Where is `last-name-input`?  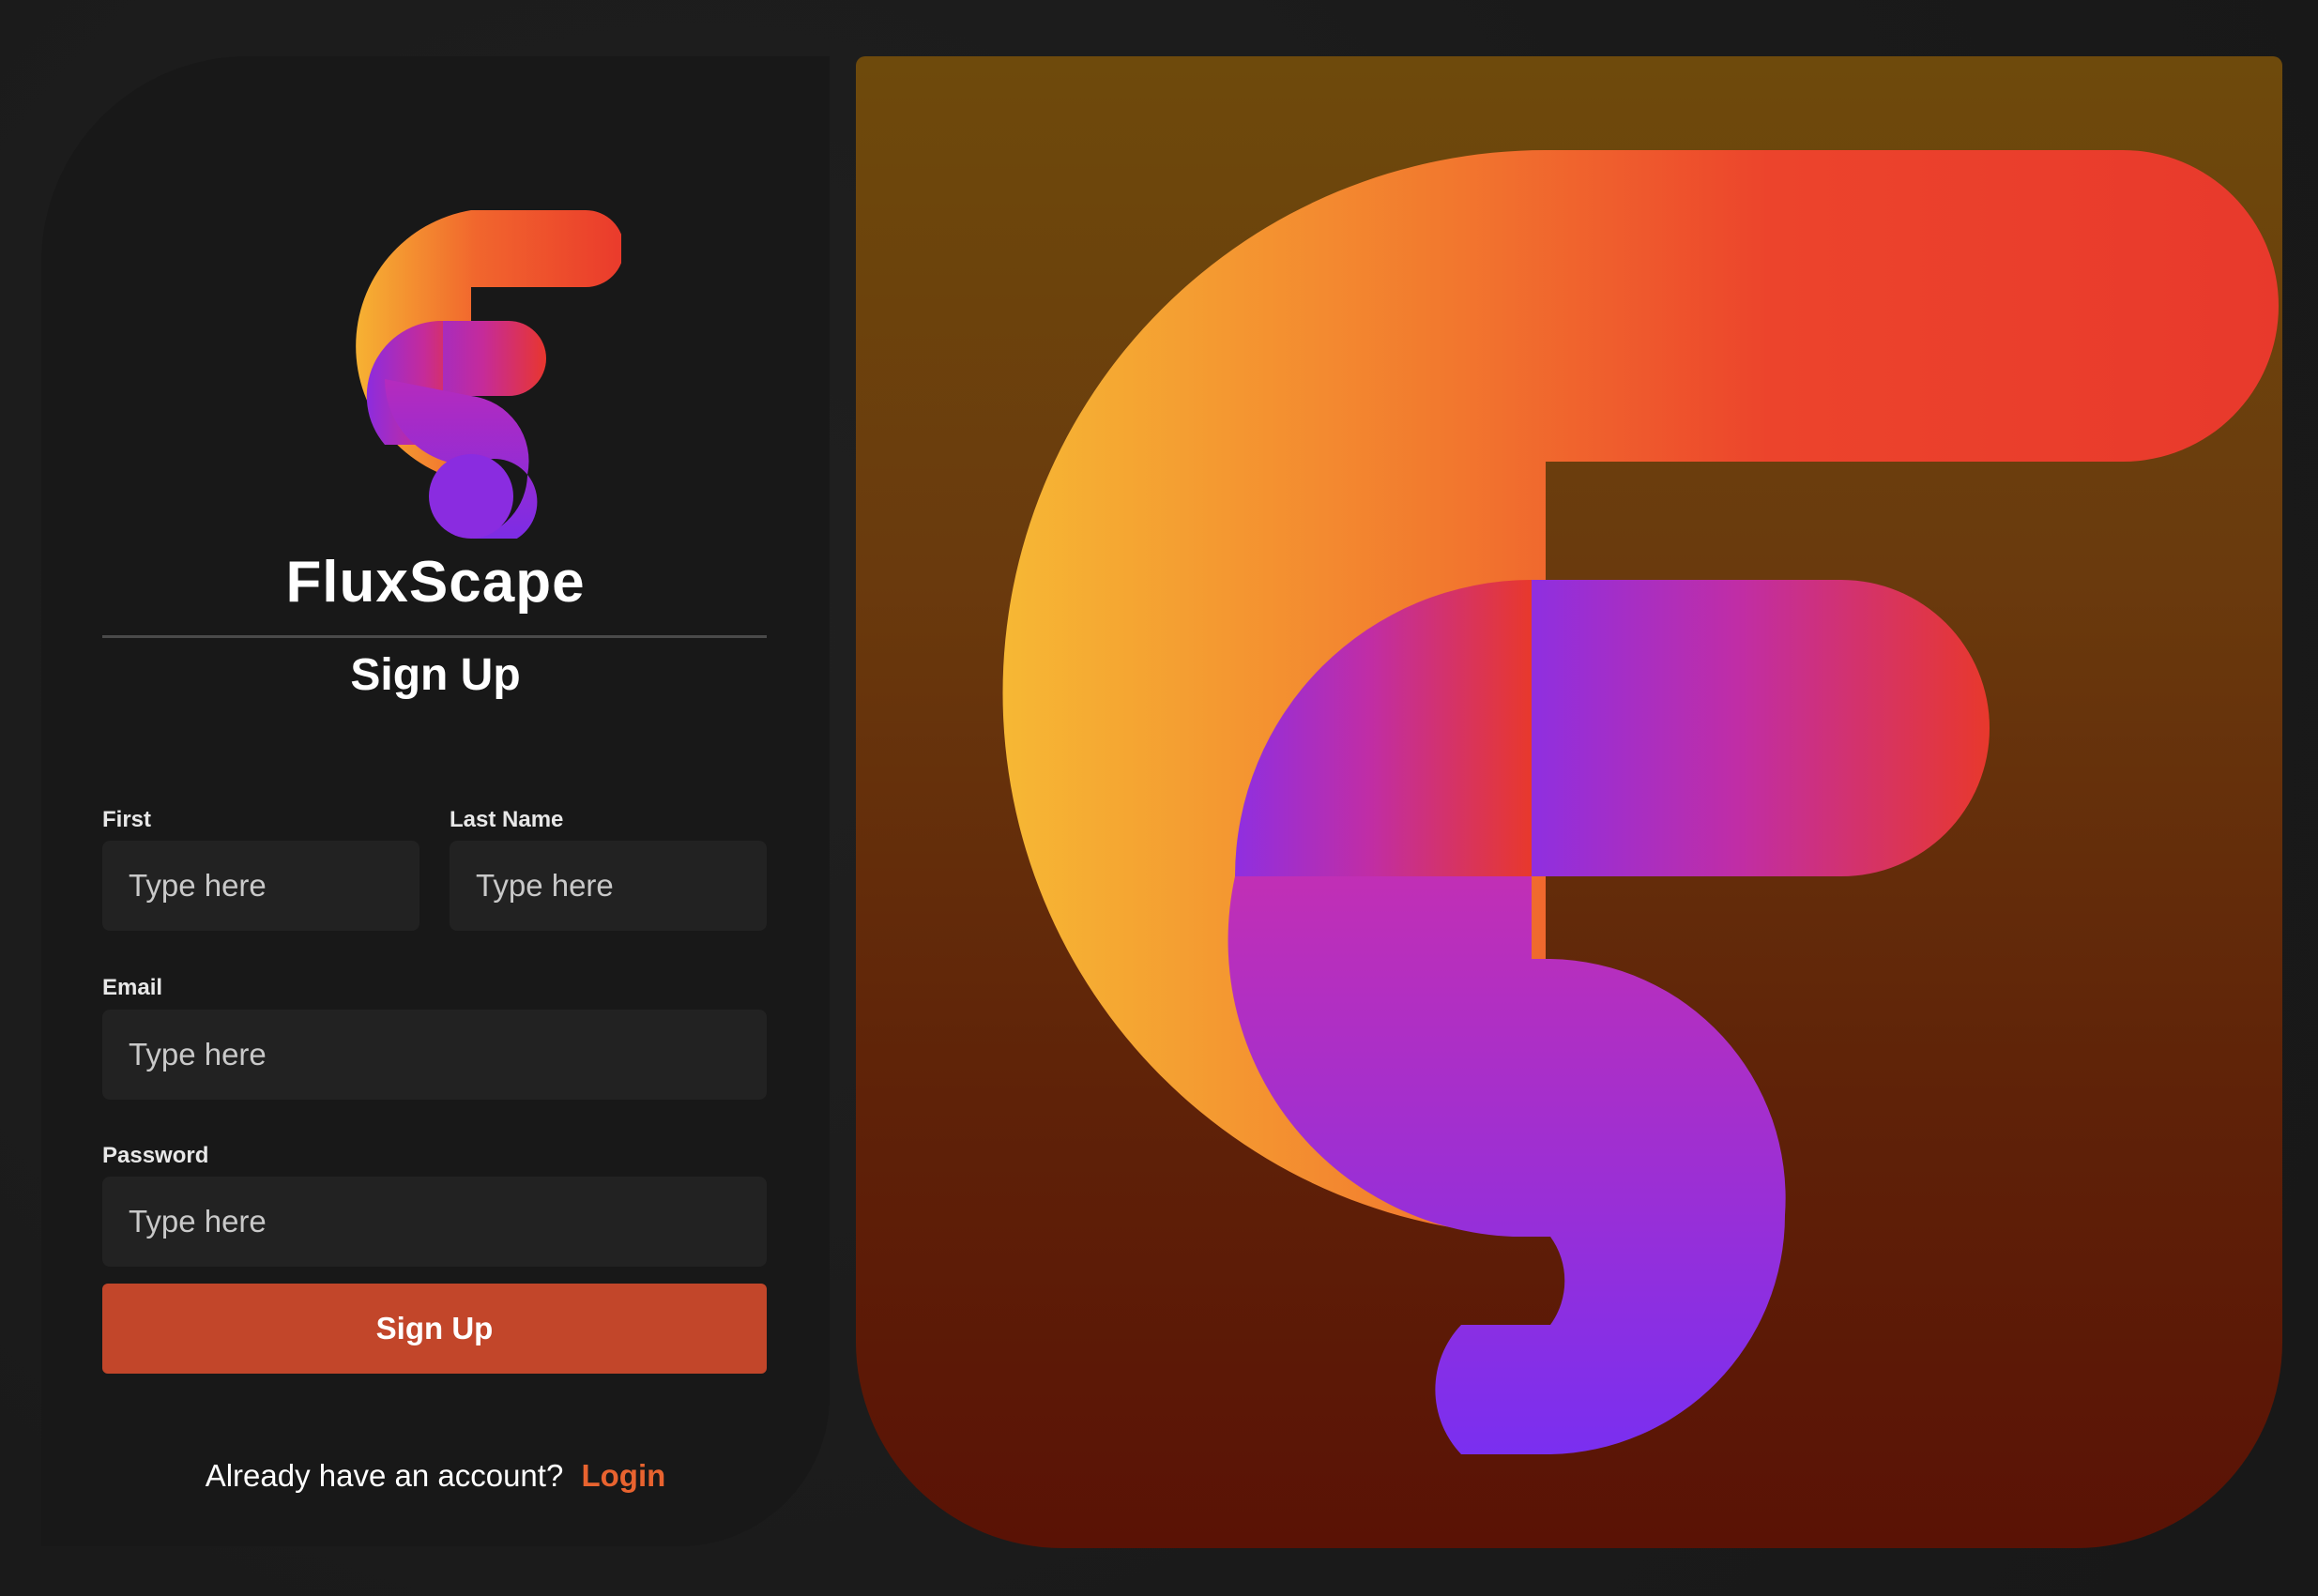 last-name-input is located at coordinates (608, 886).